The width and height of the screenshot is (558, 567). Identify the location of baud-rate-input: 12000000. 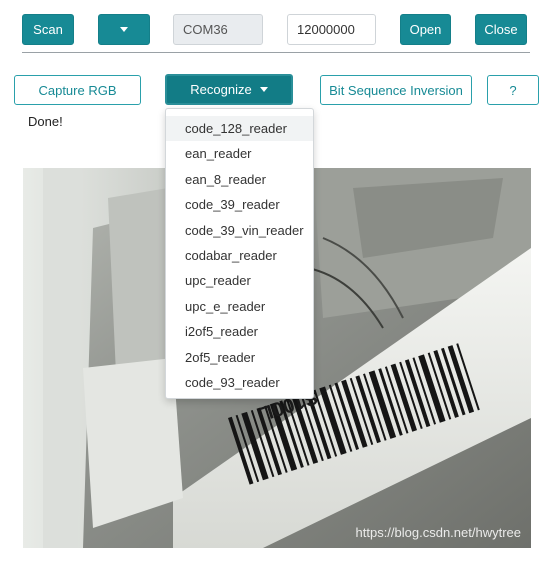
(331, 29).